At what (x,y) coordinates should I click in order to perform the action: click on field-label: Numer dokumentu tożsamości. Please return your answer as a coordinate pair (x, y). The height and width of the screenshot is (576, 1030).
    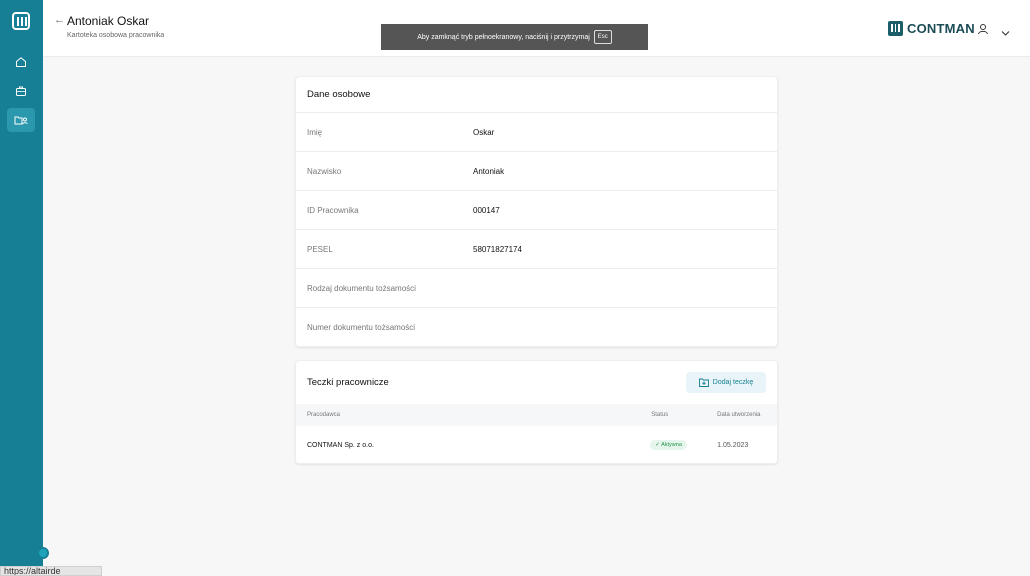
    Looking at the image, I should click on (361, 327).